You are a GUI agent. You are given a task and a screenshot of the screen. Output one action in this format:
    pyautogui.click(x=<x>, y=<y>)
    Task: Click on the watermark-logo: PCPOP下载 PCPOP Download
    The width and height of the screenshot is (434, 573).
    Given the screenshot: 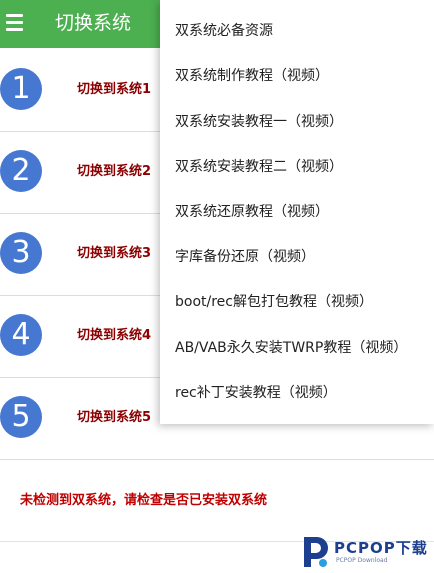 What is the action you would take?
    pyautogui.click(x=366, y=552)
    